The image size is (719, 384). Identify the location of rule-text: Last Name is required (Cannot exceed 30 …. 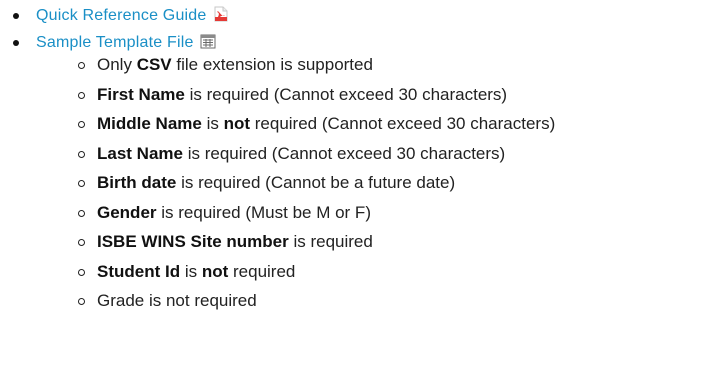
(301, 154).